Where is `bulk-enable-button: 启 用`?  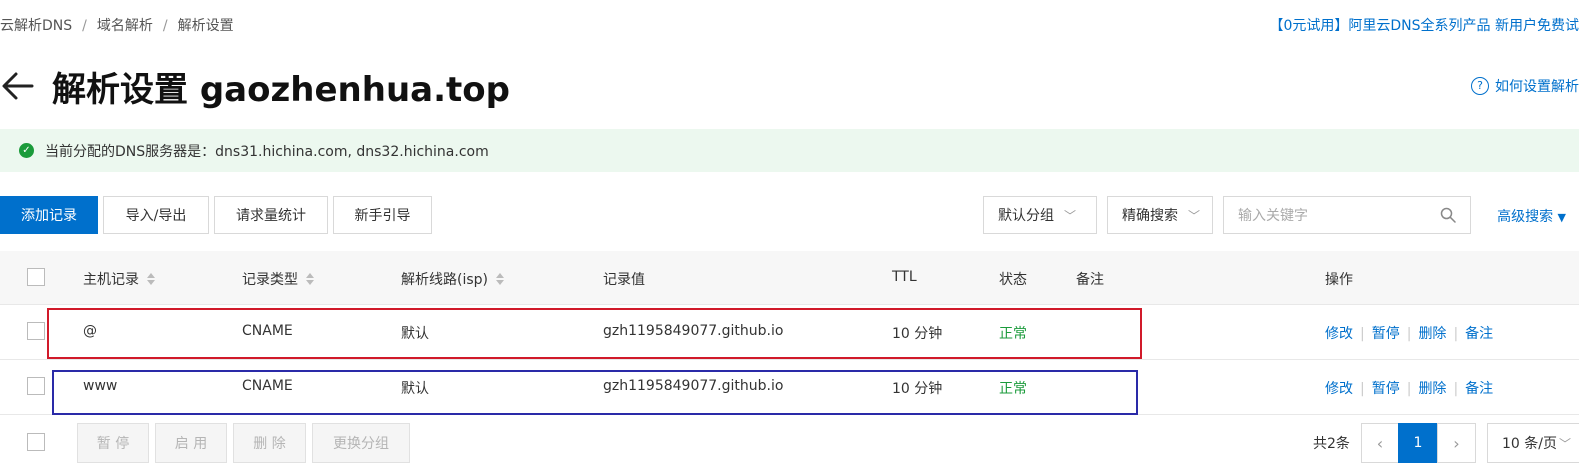
bulk-enable-button: 启 用 is located at coordinates (191, 443).